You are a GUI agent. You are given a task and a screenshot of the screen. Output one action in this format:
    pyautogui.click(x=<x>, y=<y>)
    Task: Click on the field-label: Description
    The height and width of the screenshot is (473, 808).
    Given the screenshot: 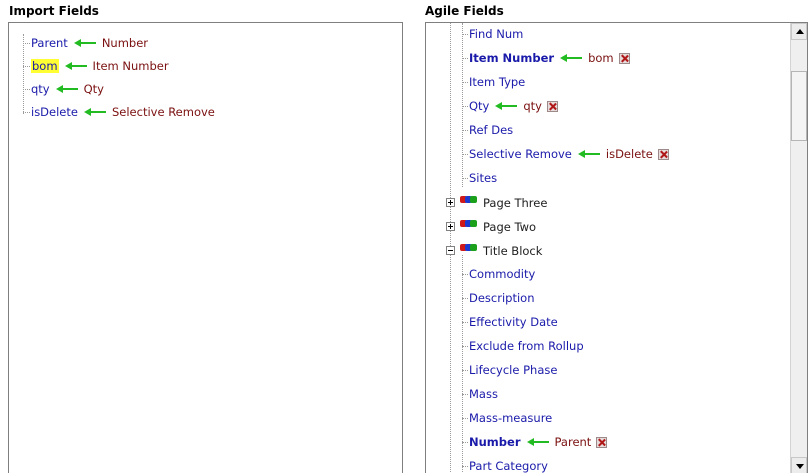 What is the action you would take?
    pyautogui.click(x=502, y=298)
    